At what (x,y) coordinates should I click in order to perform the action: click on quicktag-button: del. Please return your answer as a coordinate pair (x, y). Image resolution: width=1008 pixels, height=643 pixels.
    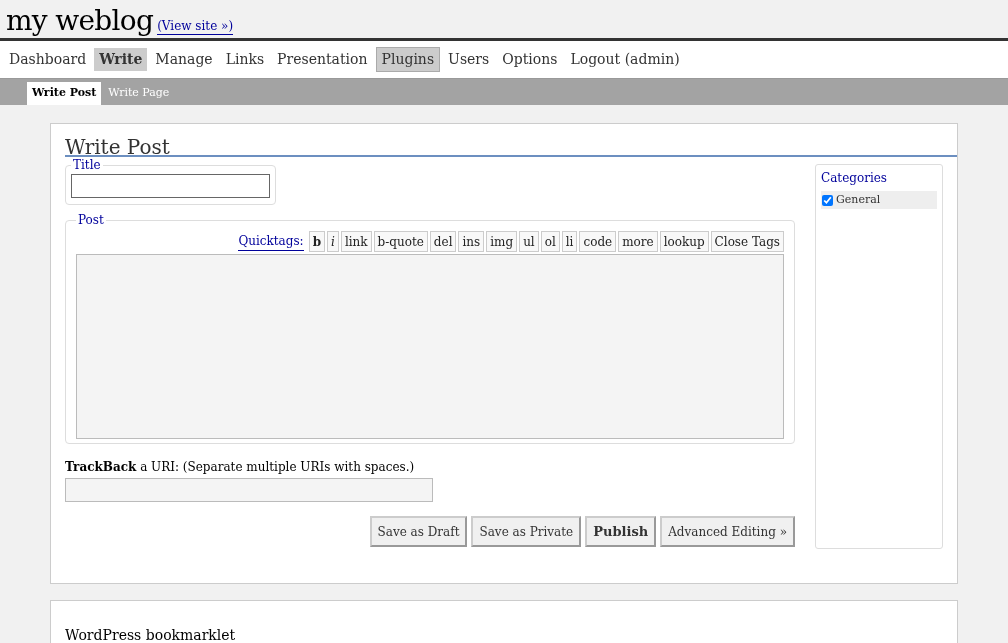
    Looking at the image, I should click on (443, 241).